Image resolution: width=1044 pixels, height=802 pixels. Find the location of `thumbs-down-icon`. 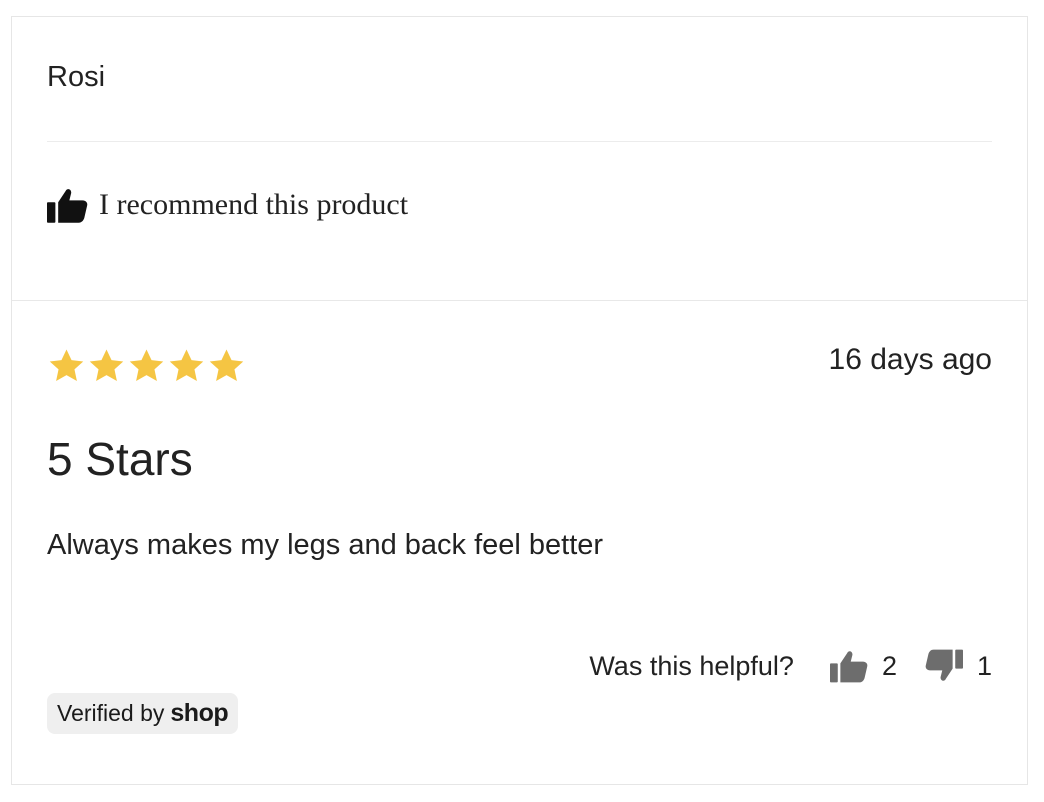

thumbs-down-icon is located at coordinates (944, 666).